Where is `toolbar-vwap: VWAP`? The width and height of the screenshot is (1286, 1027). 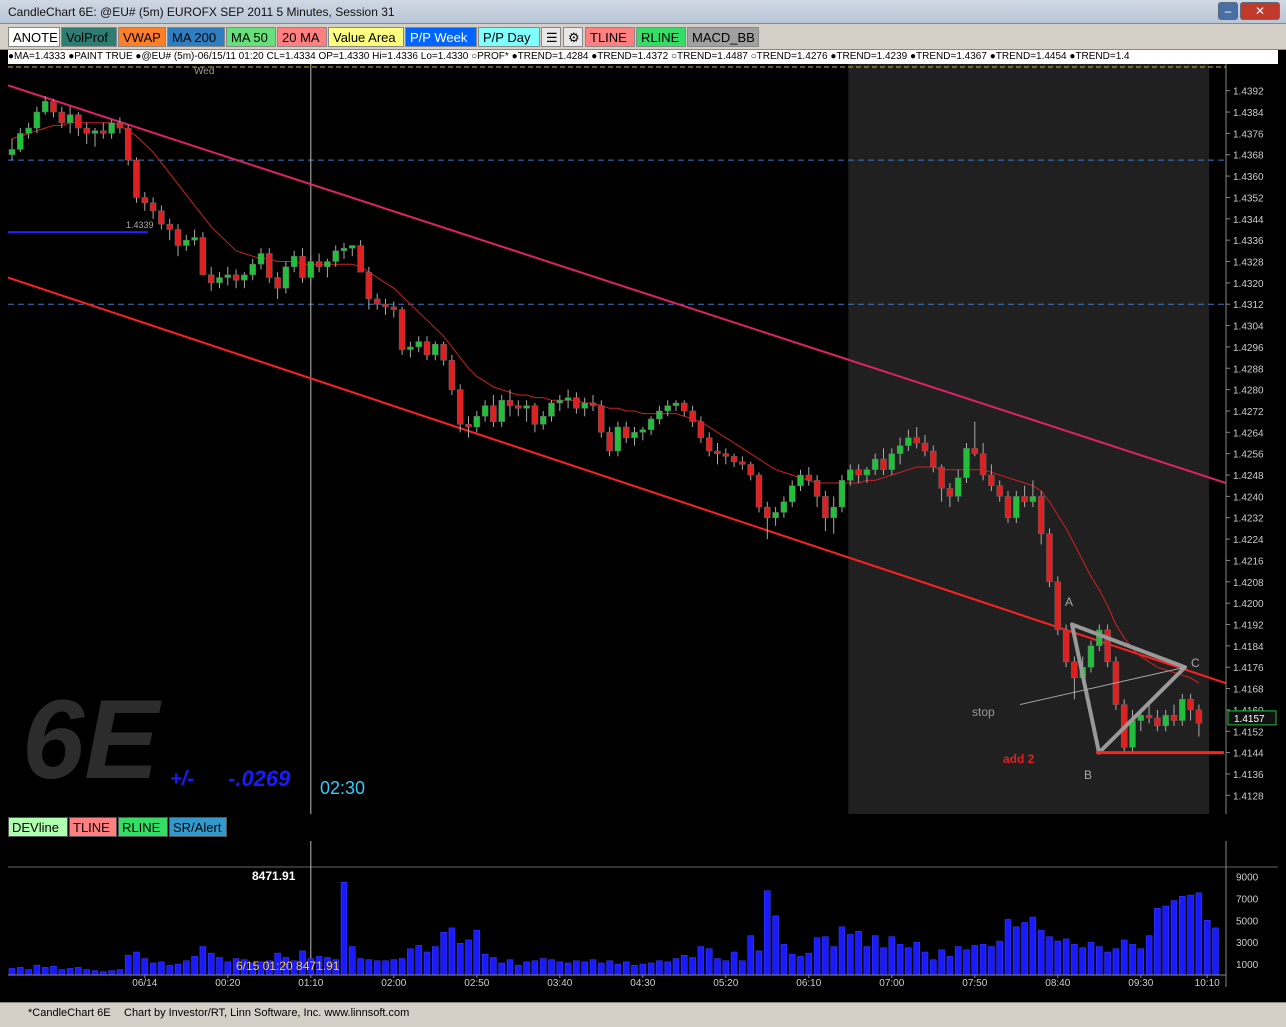
toolbar-vwap: VWAP is located at coordinates (142, 37).